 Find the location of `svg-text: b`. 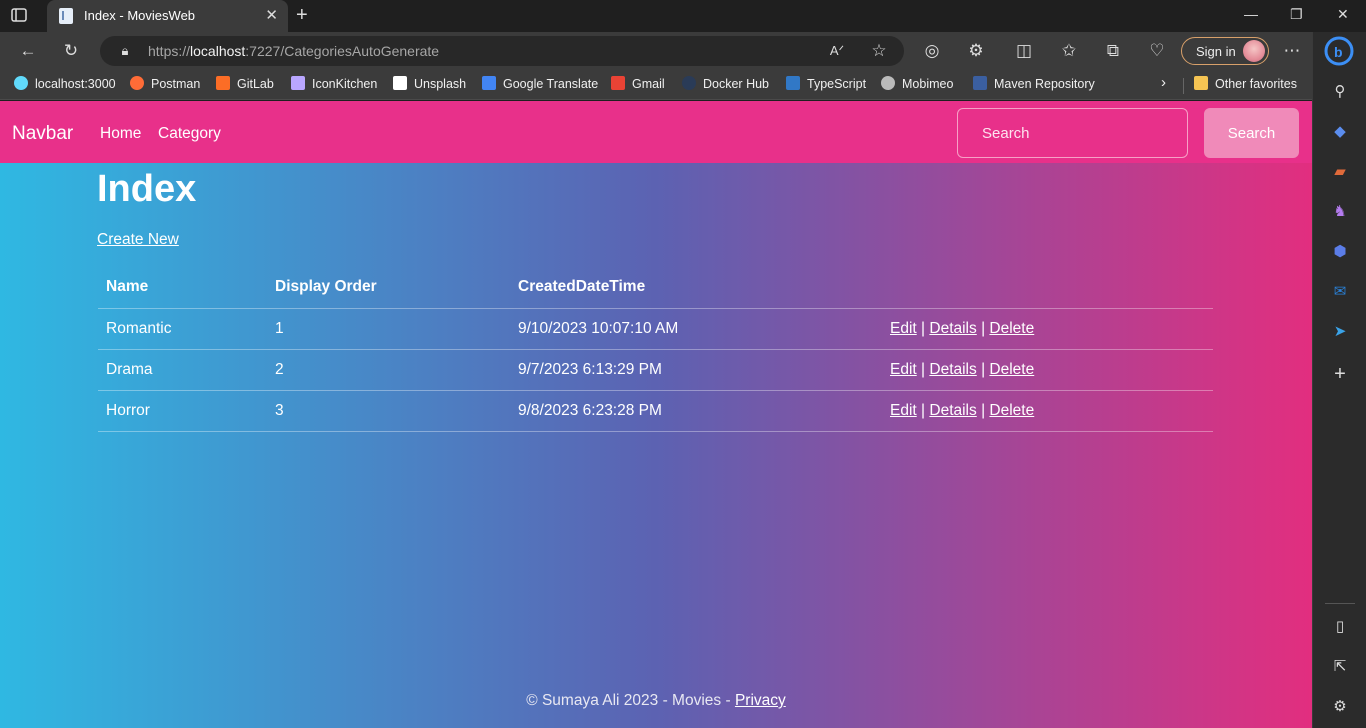

svg-text: b is located at coordinates (1338, 52).